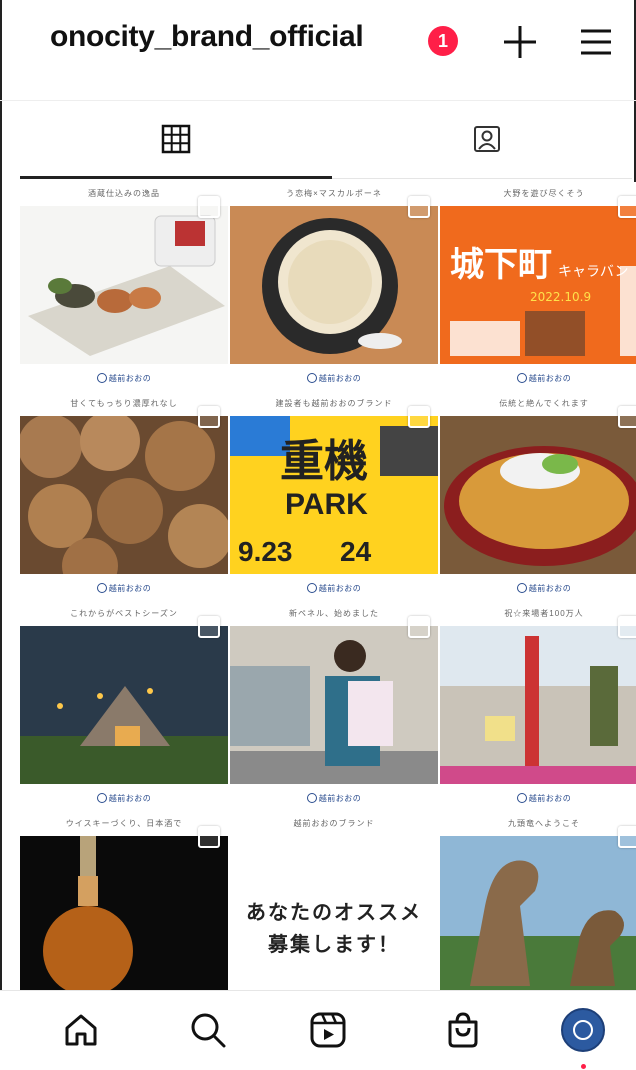 The image size is (636, 1070). I want to click on post-tile: 建設者も越前おおのブランド 重機 PARK 9.23 24 越前おおの, so click(334, 497).